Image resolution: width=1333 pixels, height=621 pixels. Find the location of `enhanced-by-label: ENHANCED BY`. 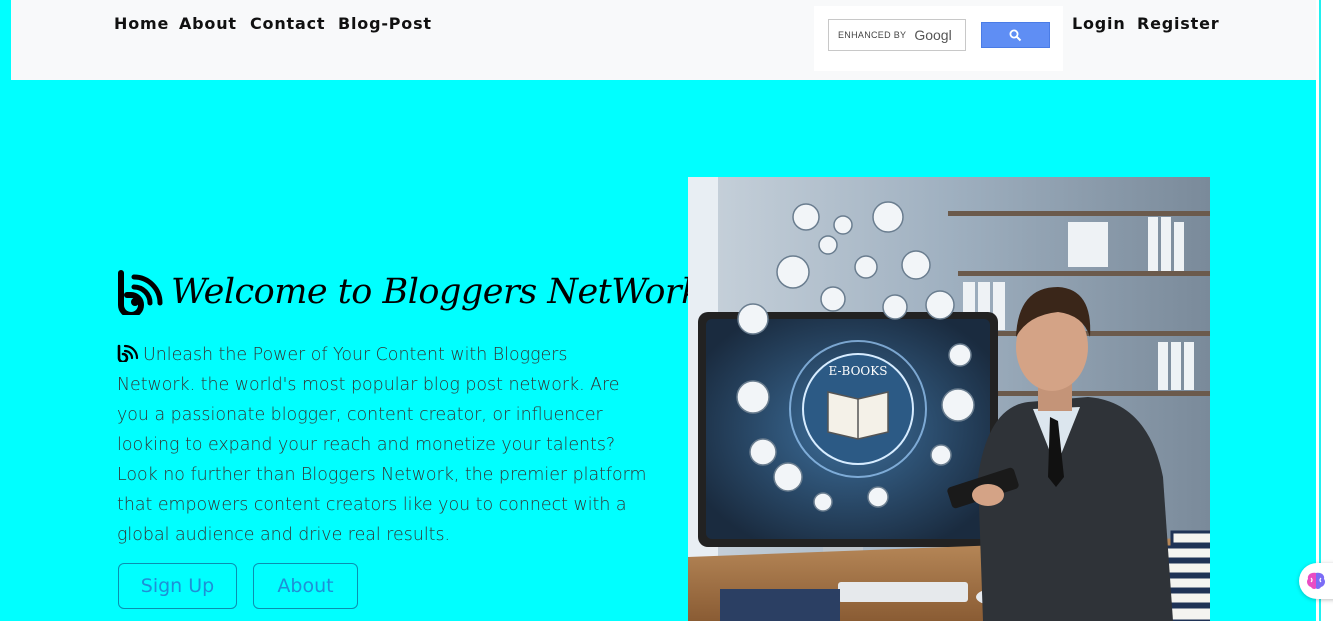

enhanced-by-label: ENHANCED BY is located at coordinates (872, 35).